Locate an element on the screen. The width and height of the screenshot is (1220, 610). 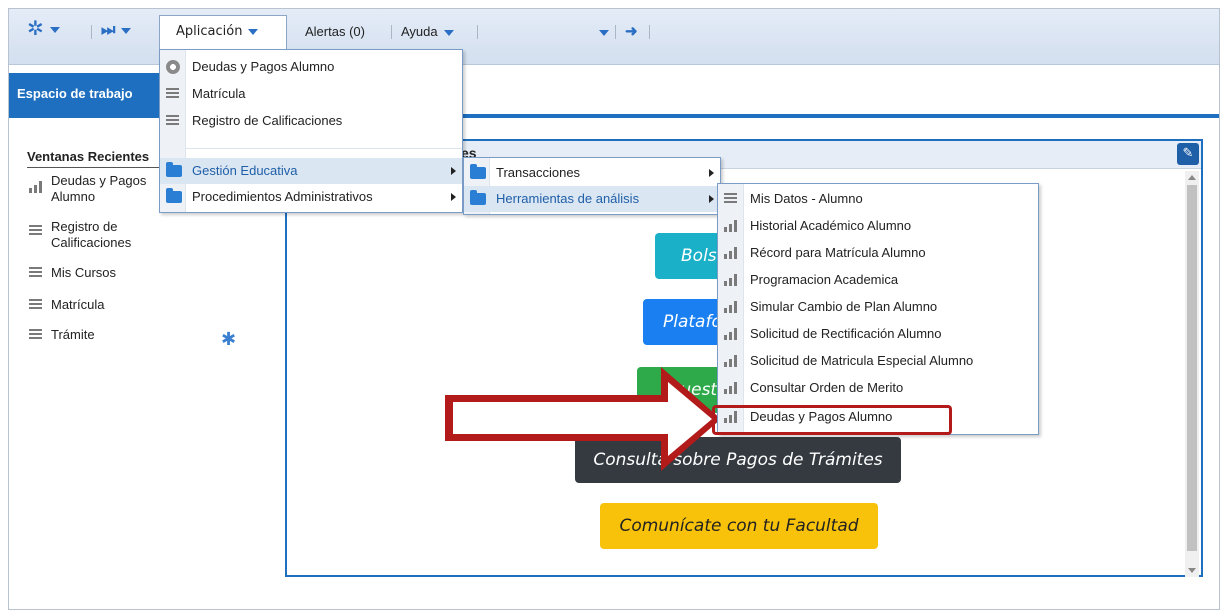
menu-item-label: Matrícula is located at coordinates (219, 93).